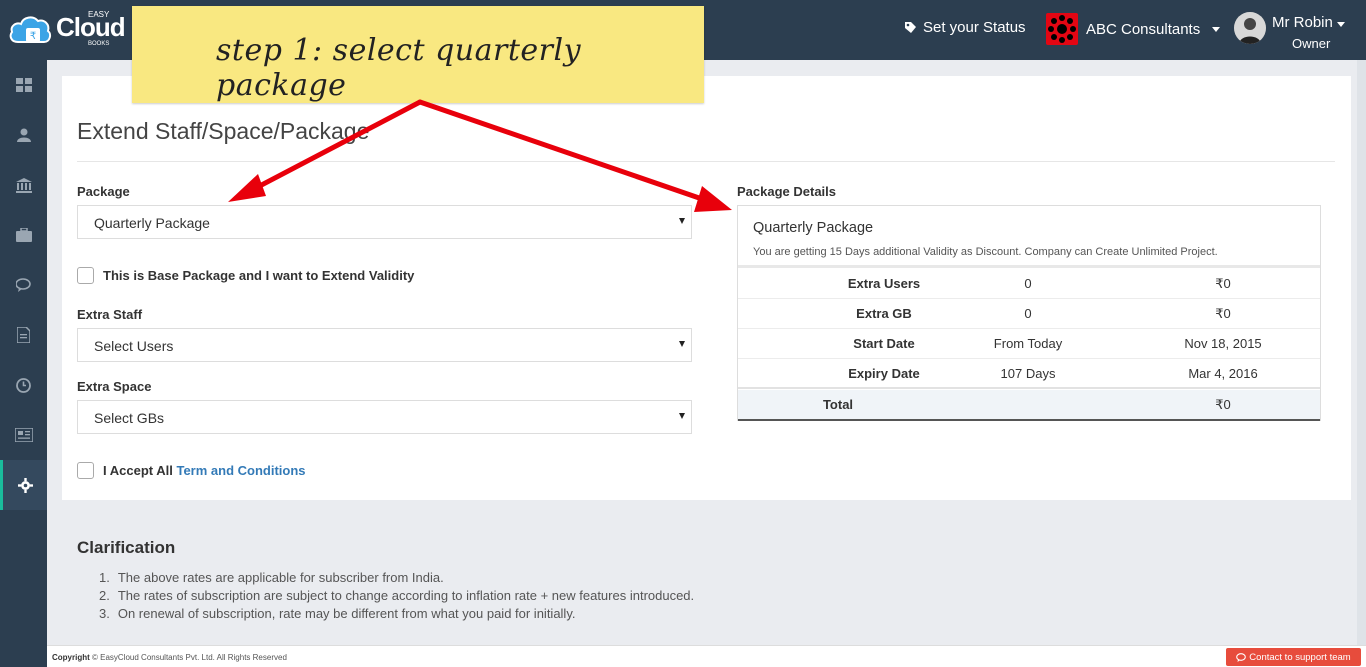 The image size is (1366, 667). What do you see at coordinates (85, 275) in the screenshot?
I see `base-package-checkbox` at bounding box center [85, 275].